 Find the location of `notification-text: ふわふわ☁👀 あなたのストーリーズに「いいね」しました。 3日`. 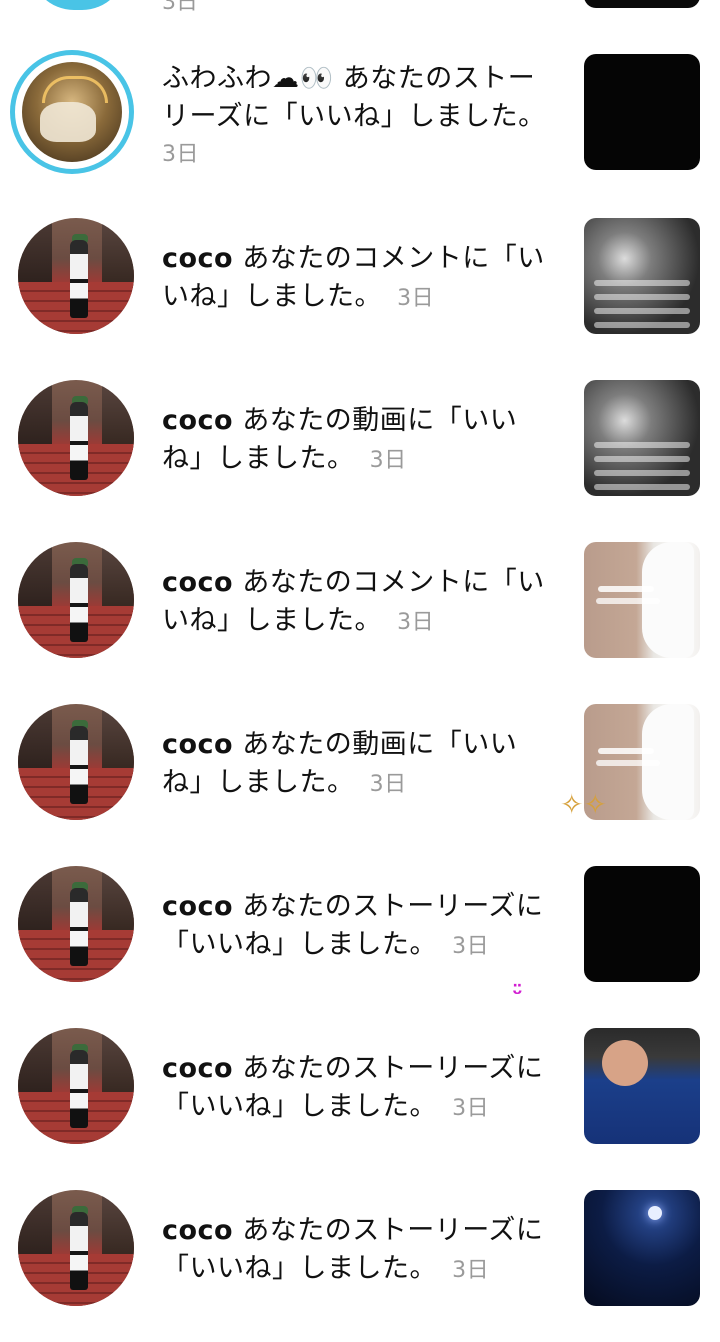

notification-text: ふわふわ☁👀 あなたのストーリーズに「いいね」しました。 3日 is located at coordinates (358, 117).